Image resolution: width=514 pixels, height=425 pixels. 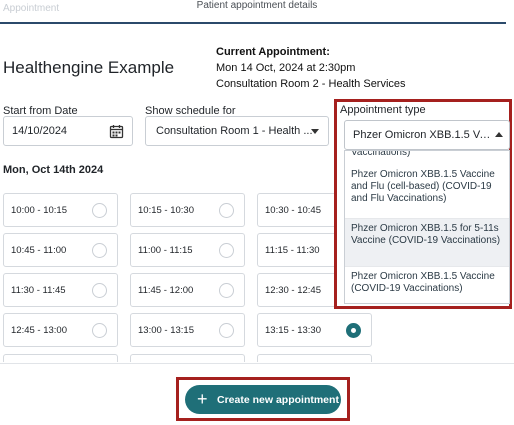 I want to click on top-bar: Appointment Patient appointment details, so click(x=257, y=13).